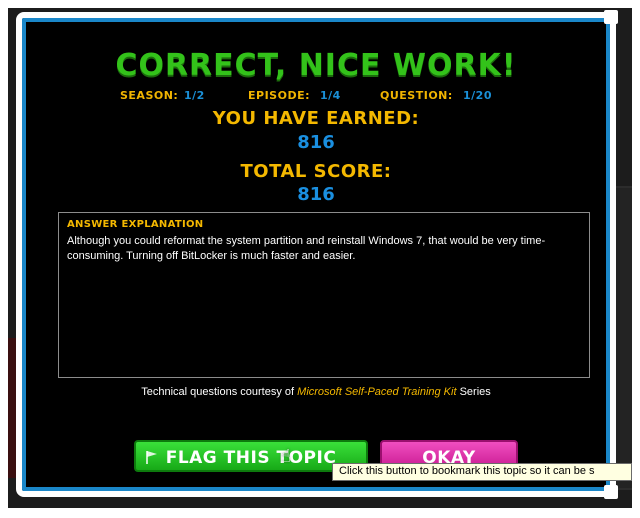 The width and height of the screenshot is (640, 518). I want to click on season-label: SEASON:, so click(149, 95).